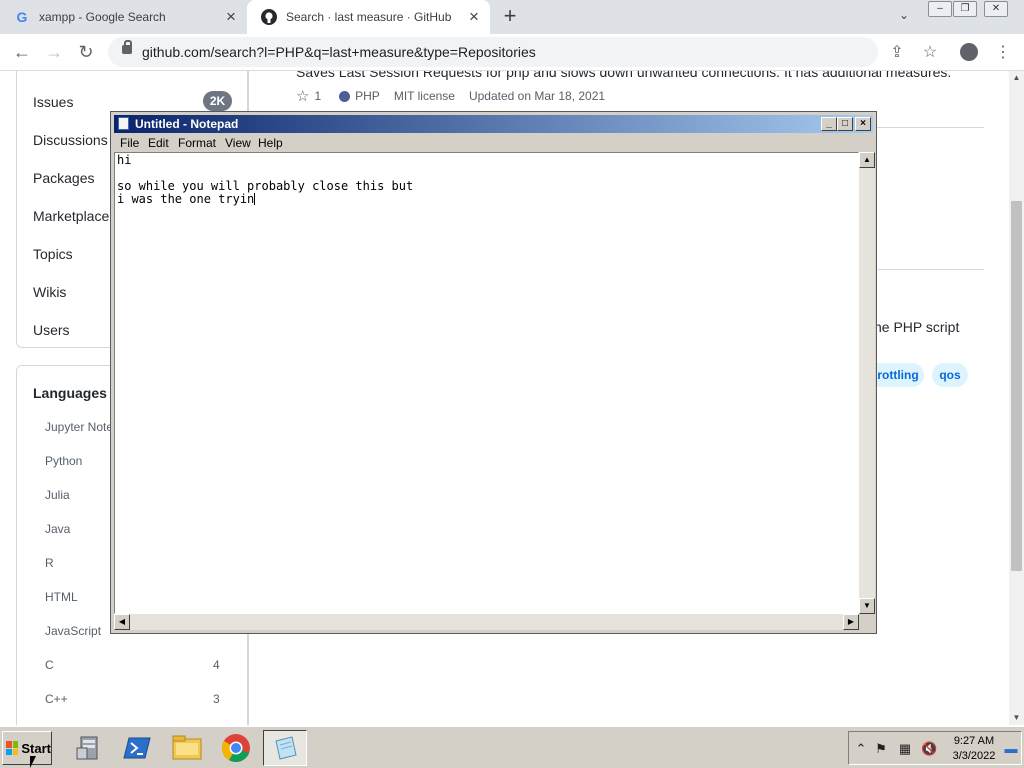  I want to click on language-item: Python, so click(63, 461).